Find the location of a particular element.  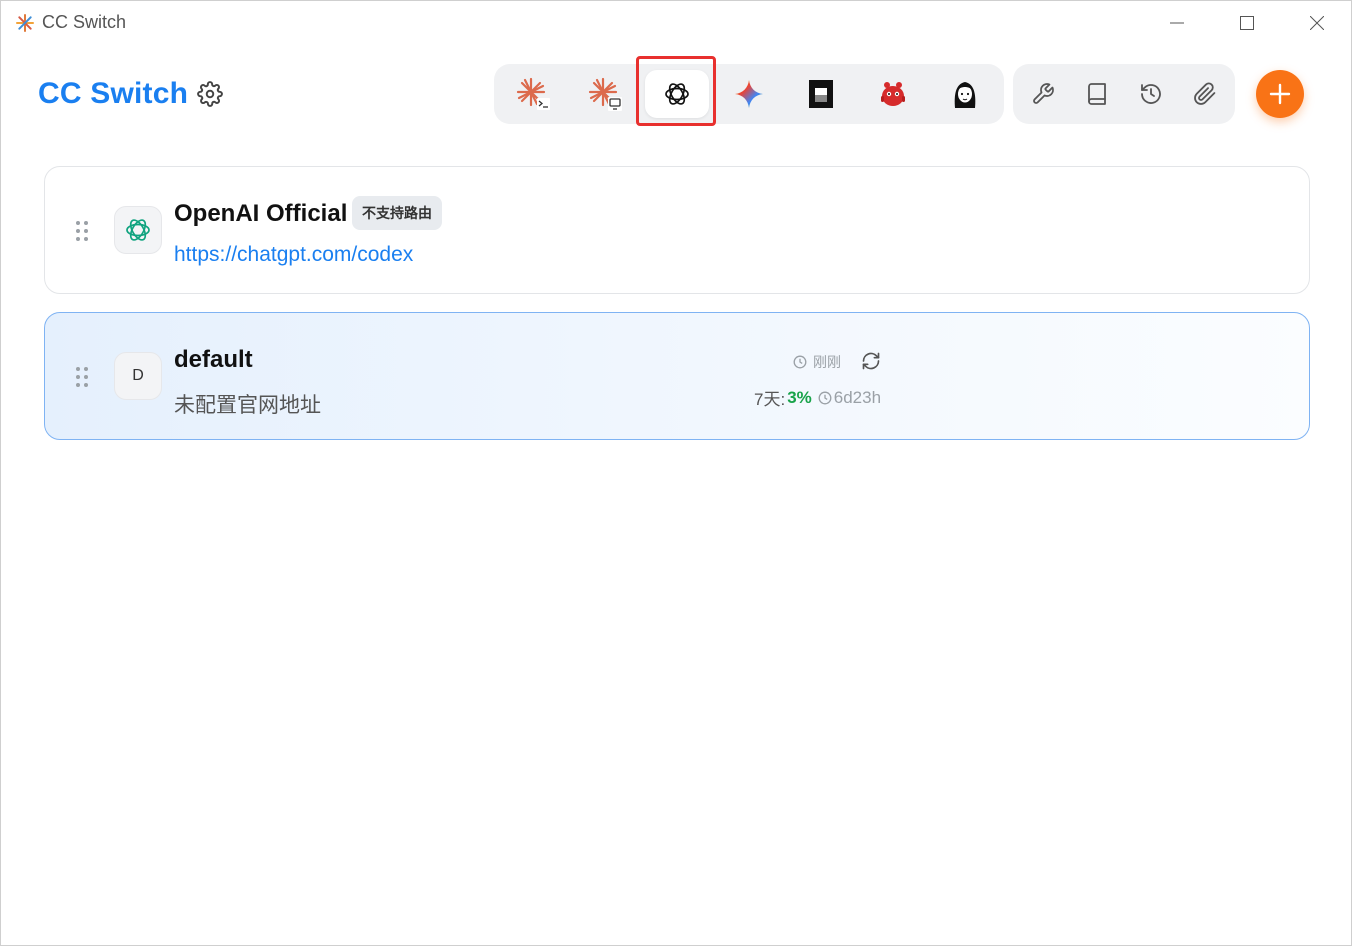

provider-avatar: D is located at coordinates (138, 376).